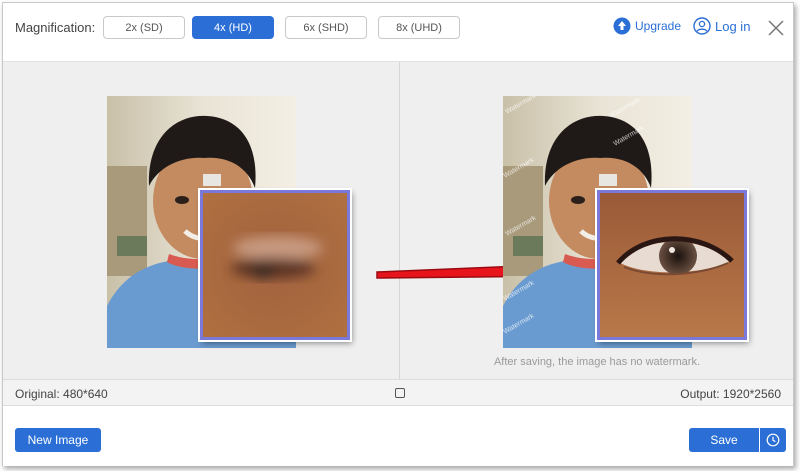 The image size is (800, 471). What do you see at coordinates (58, 440) in the screenshot?
I see `new-image-button: New Image` at bounding box center [58, 440].